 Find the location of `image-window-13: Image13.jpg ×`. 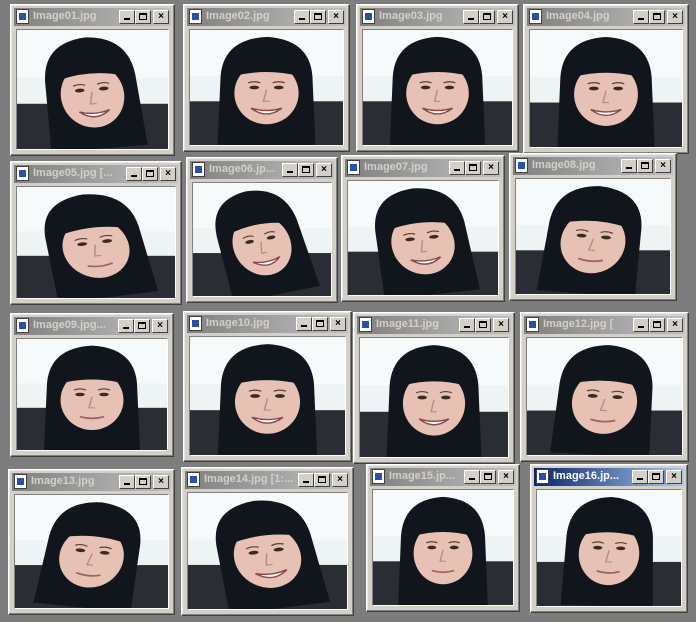

image-window-13: Image13.jpg × is located at coordinates (91, 542).